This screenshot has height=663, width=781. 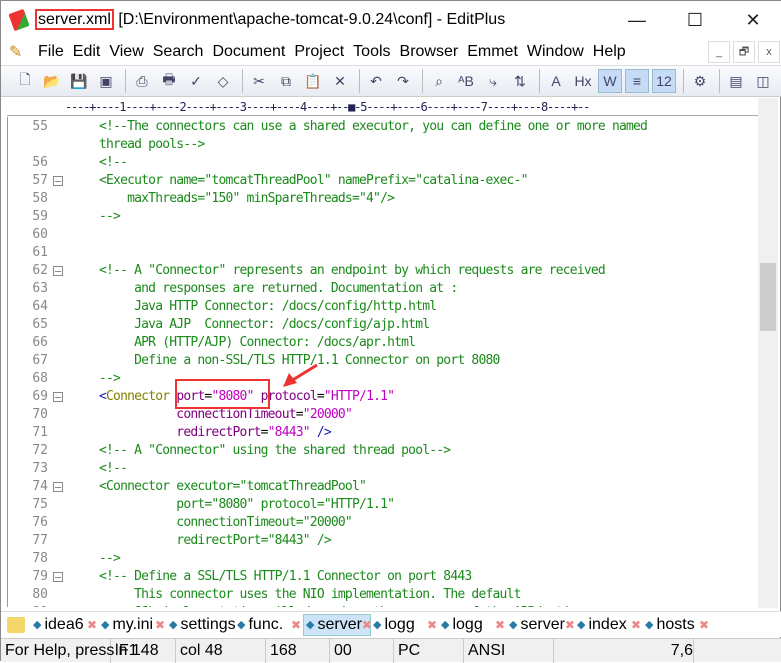 What do you see at coordinates (695, 20) in the screenshot?
I see `maximize-button: ☐` at bounding box center [695, 20].